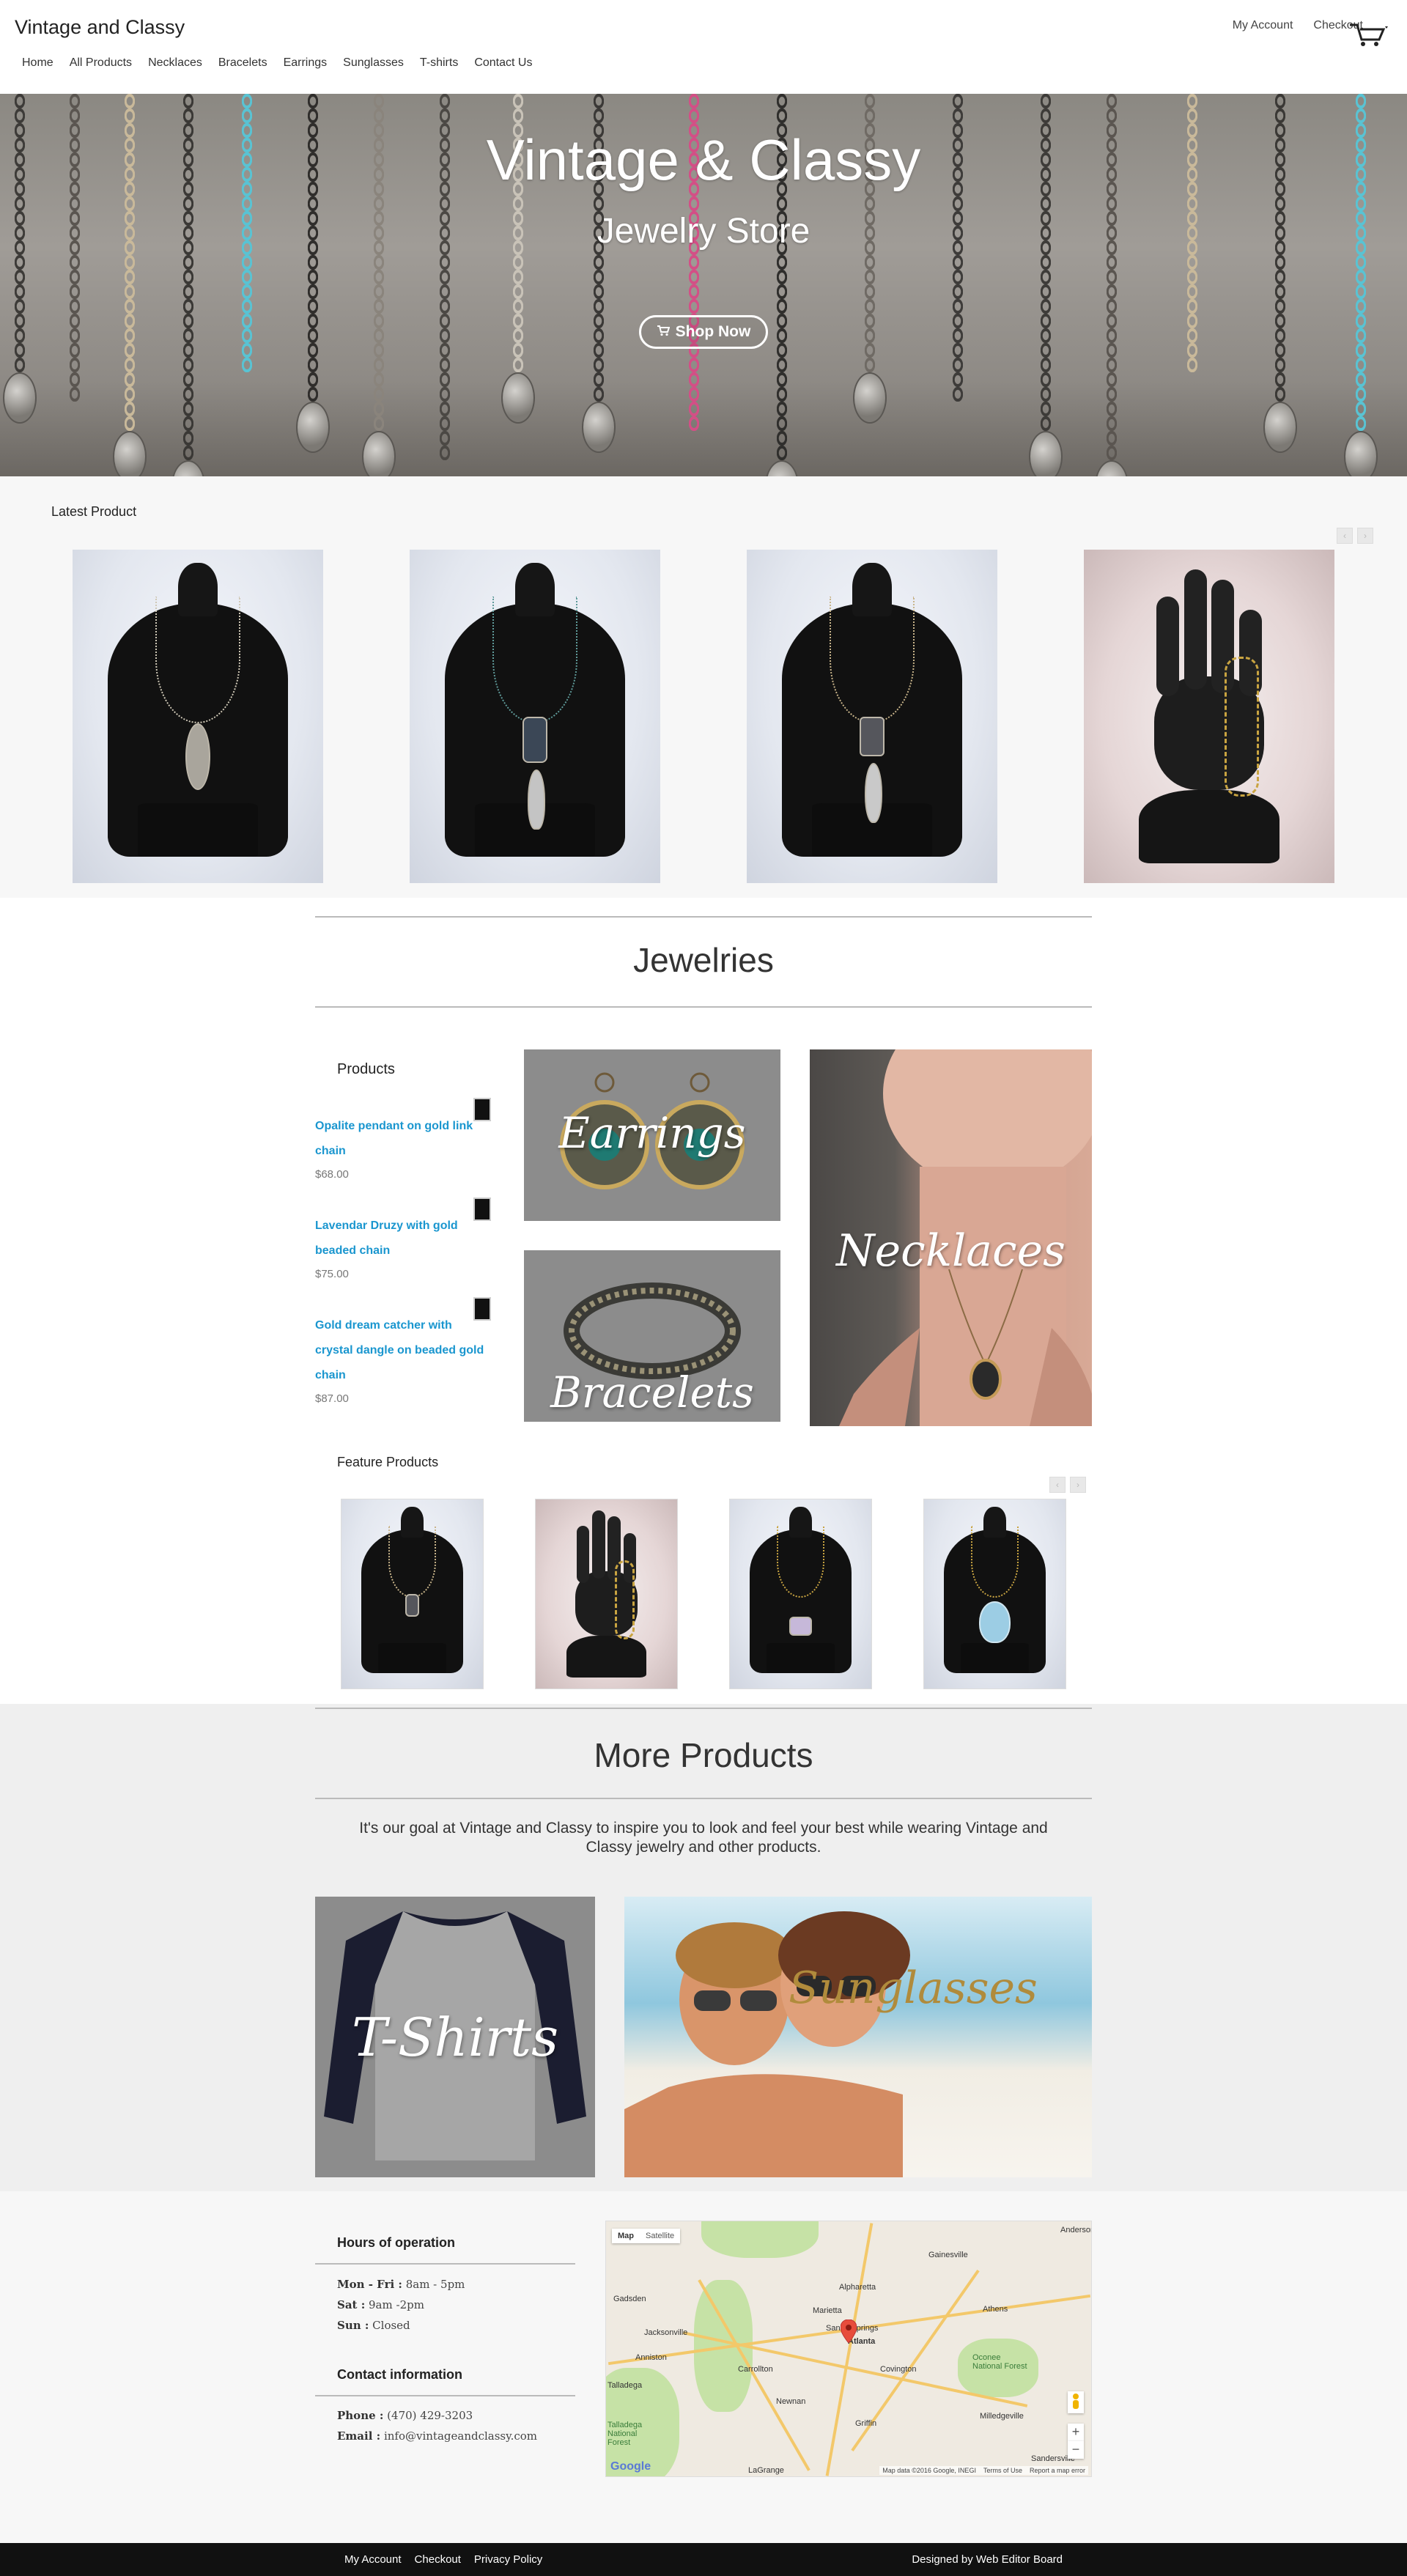 The image size is (1407, 2576). I want to click on nav-sunglasses: Sunglasses, so click(373, 63).